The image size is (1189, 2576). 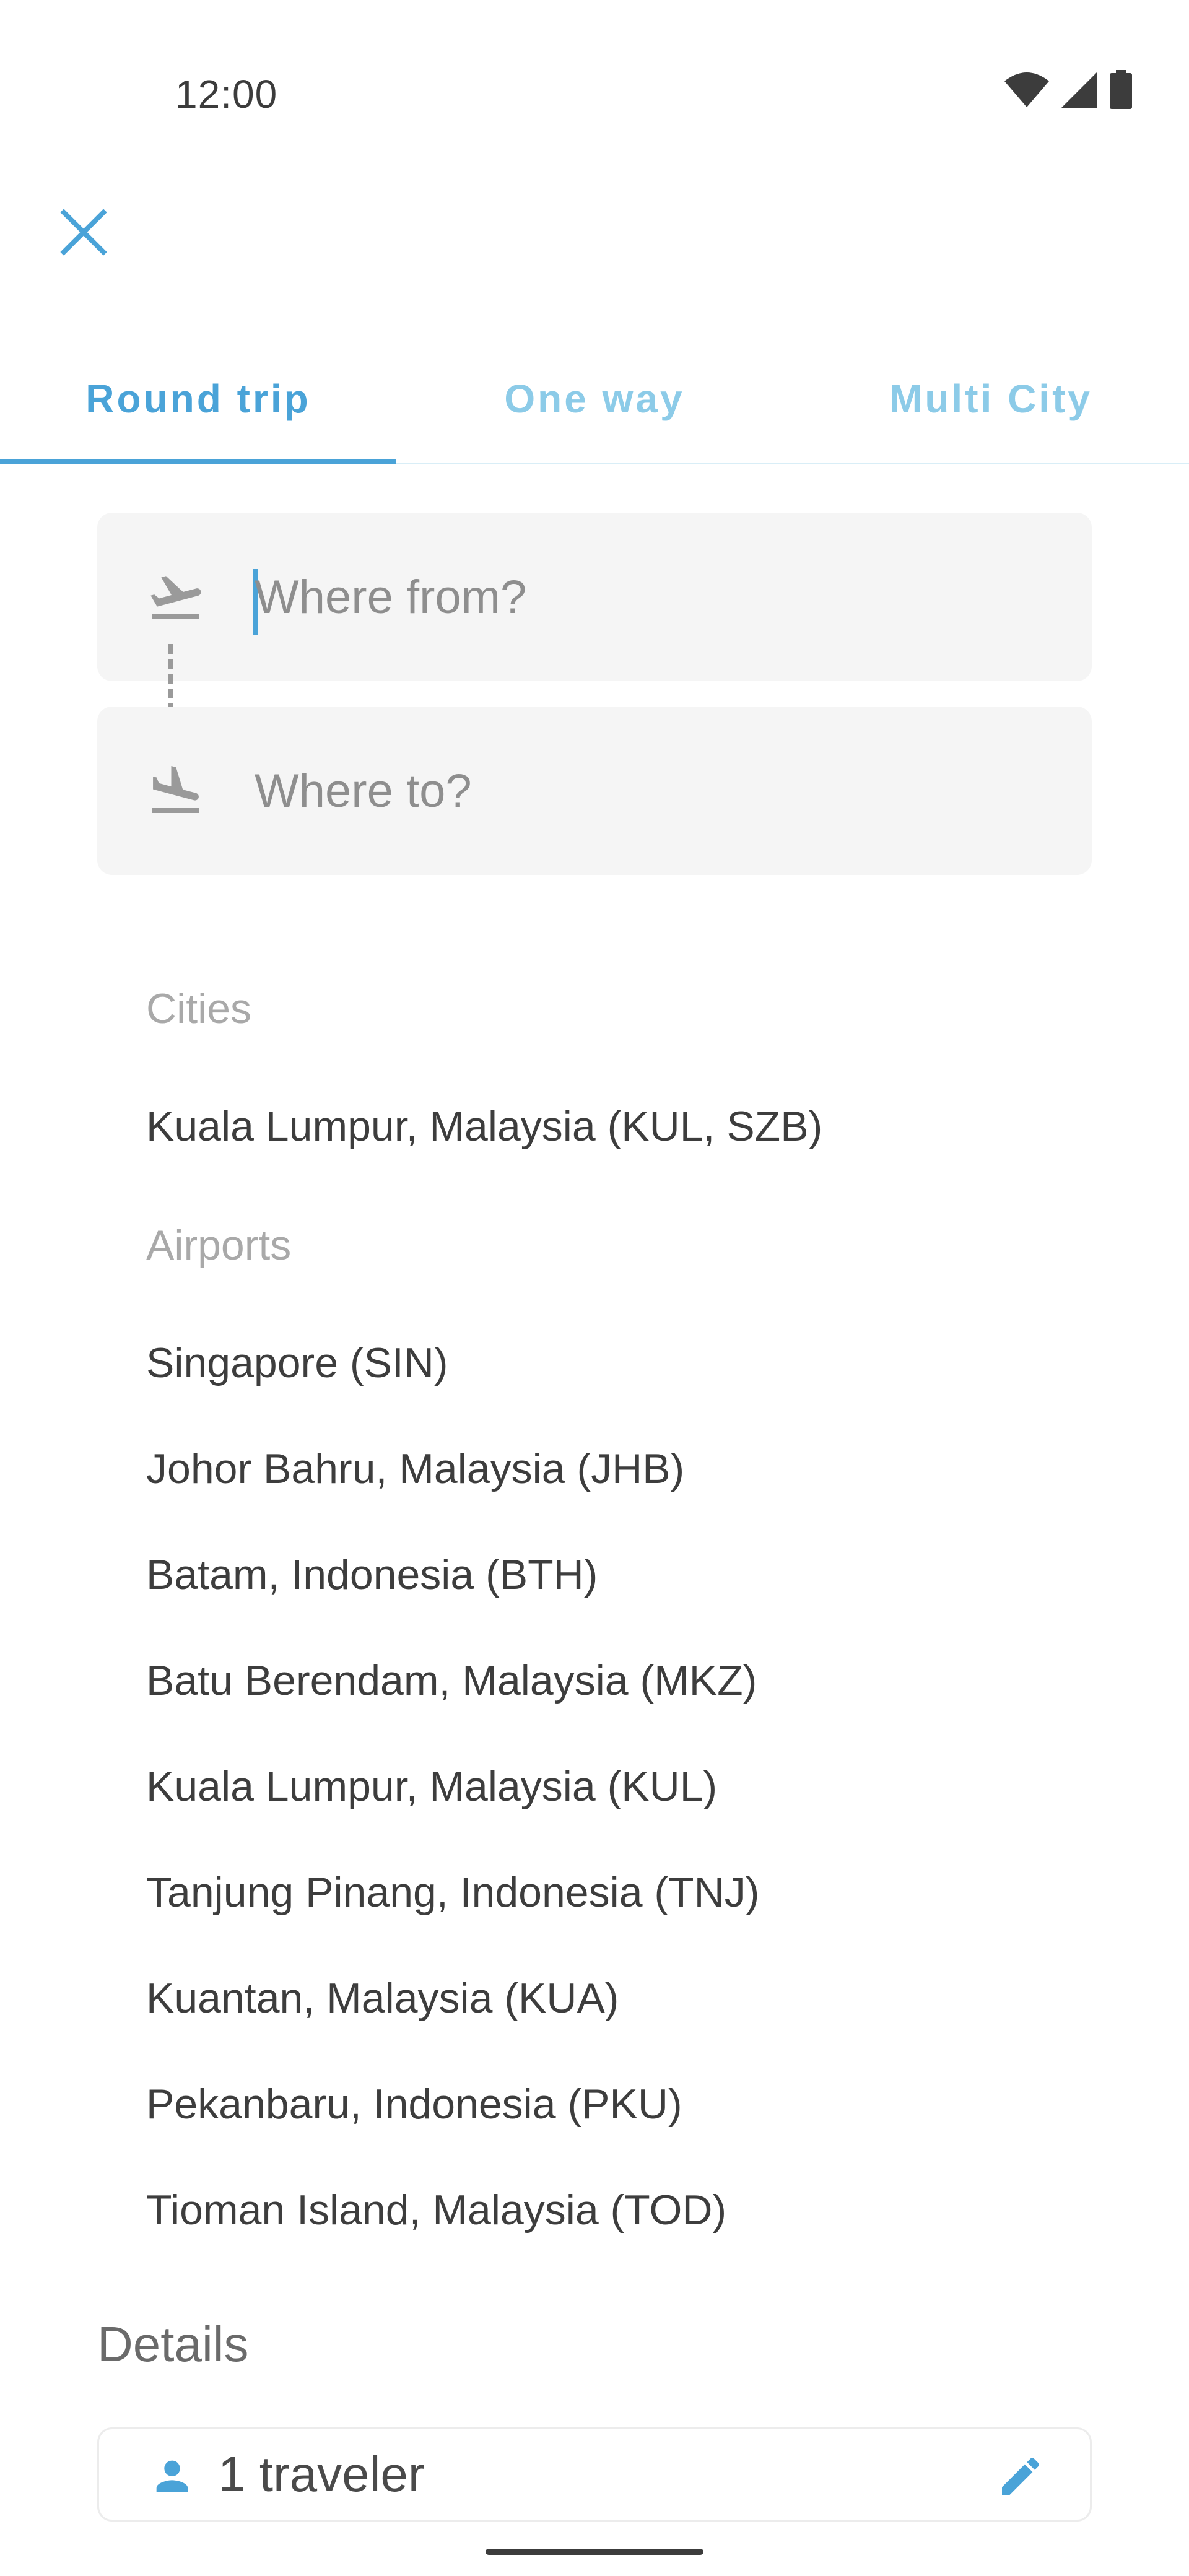 I want to click on close-icon, so click(x=83, y=232).